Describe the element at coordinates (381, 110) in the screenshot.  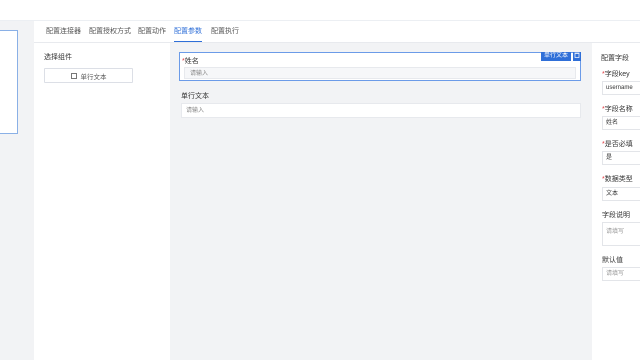
I see `single-line-text-input: 请输入` at that location.